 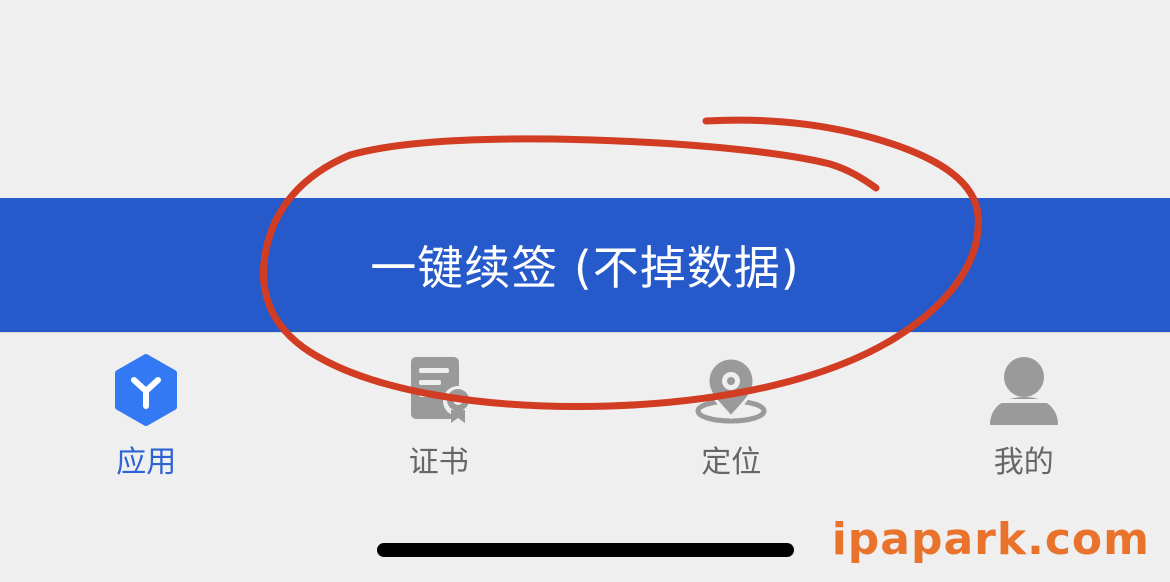 What do you see at coordinates (585, 268) in the screenshot?
I see `renew-button-label: 一键续签 (不掉数据)` at bounding box center [585, 268].